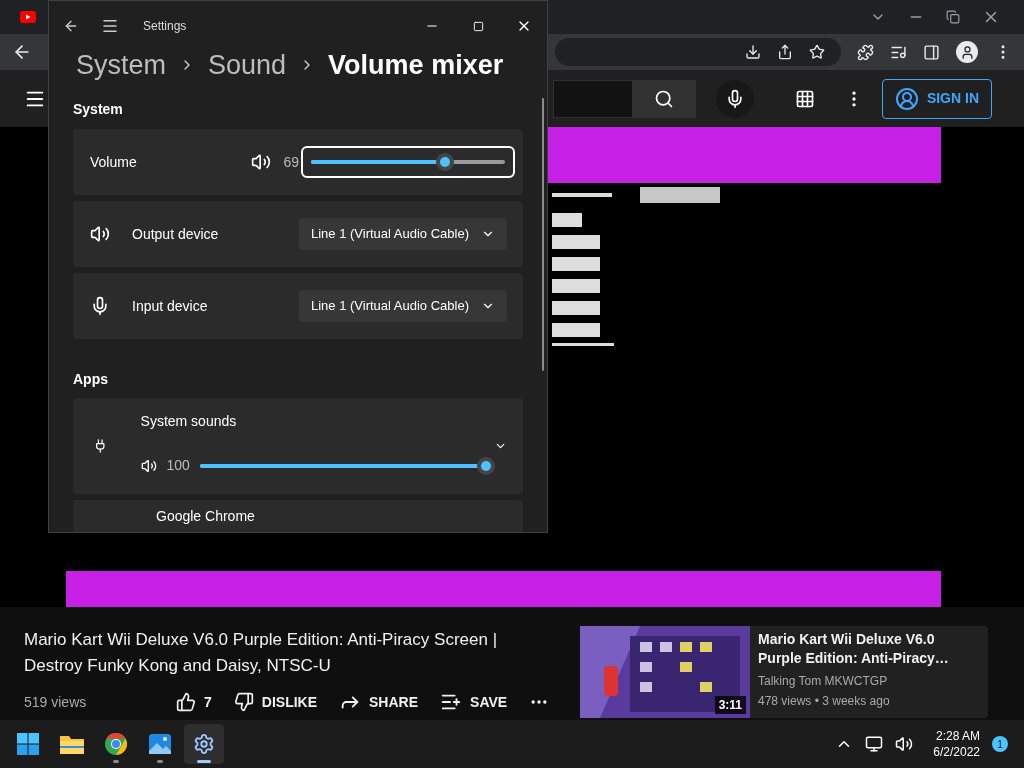  What do you see at coordinates (275, 702) in the screenshot?
I see `action-button: DISLIKE` at bounding box center [275, 702].